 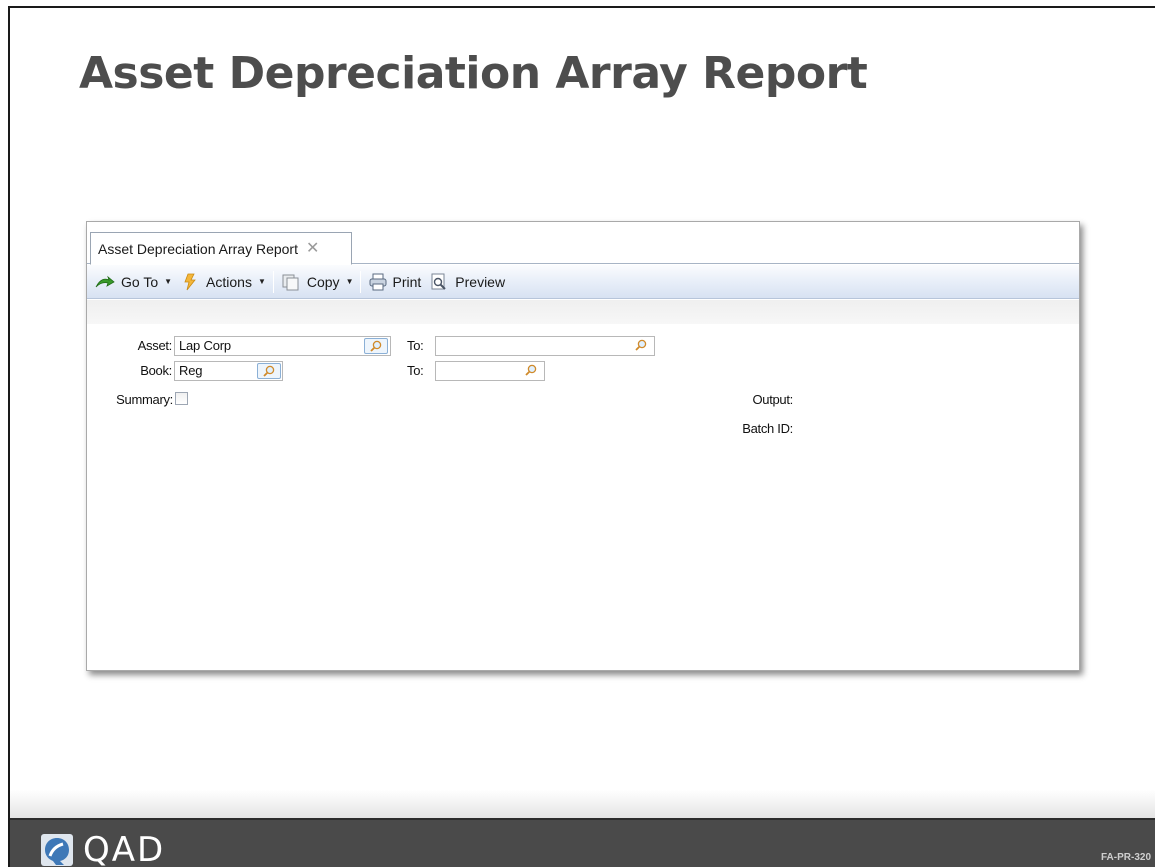 I want to click on tab-label: Asset Depreciation Array Report, so click(x=198, y=248).